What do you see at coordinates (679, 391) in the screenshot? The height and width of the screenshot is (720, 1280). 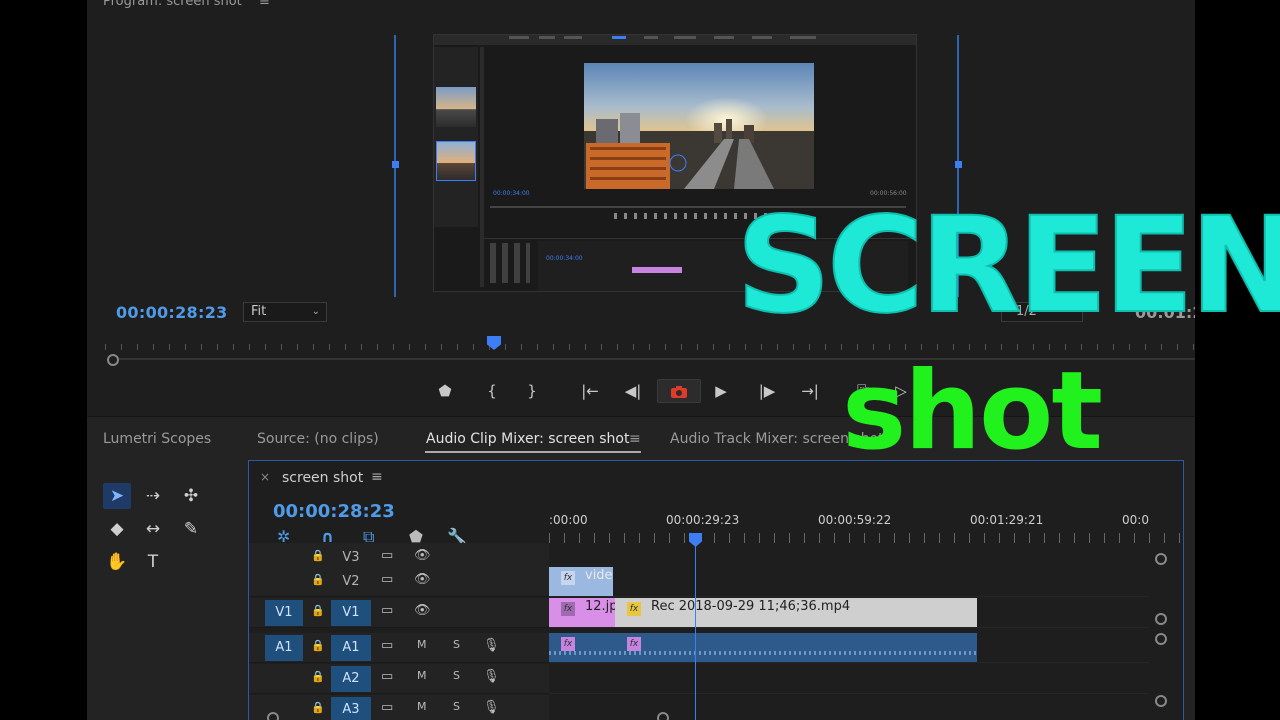 I see `export-frame-button` at bounding box center [679, 391].